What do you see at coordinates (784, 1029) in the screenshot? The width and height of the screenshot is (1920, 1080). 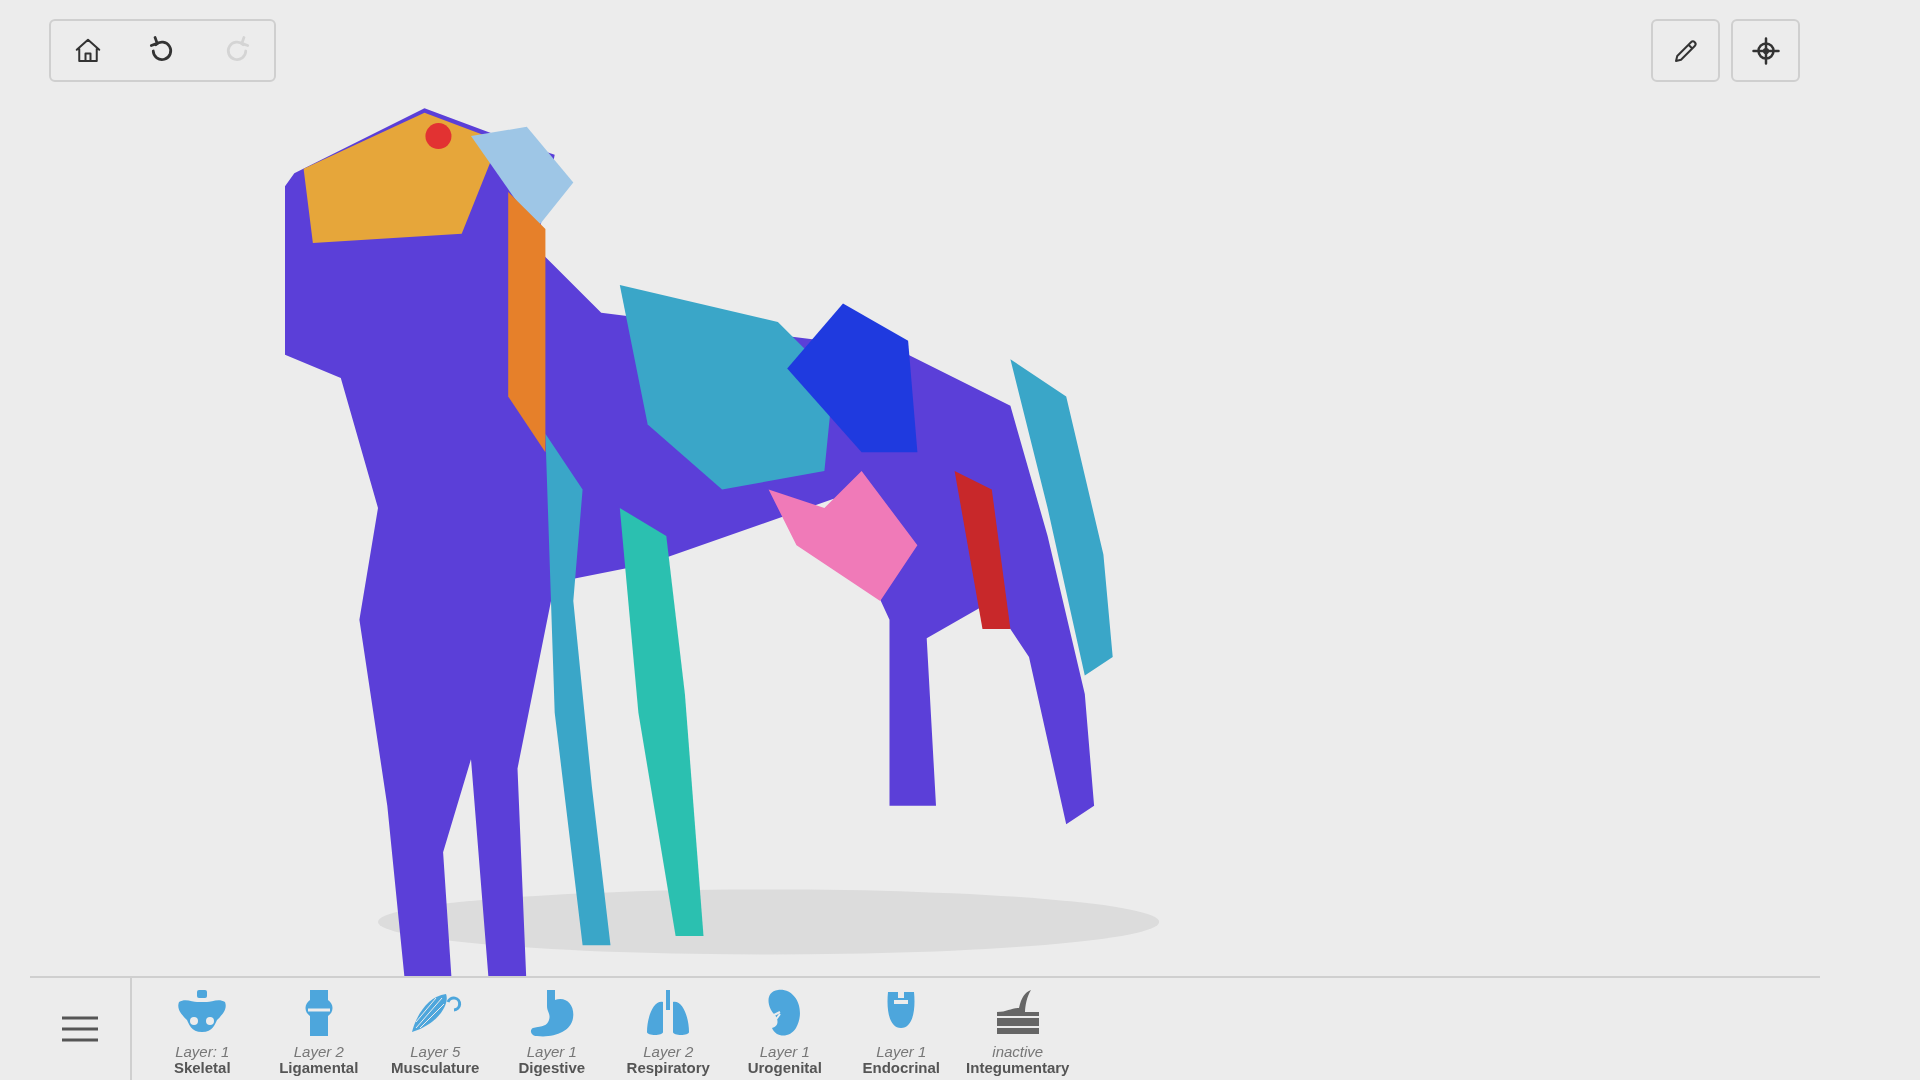 I see `layer-toggle: Layer 1 Urogenital` at bounding box center [784, 1029].